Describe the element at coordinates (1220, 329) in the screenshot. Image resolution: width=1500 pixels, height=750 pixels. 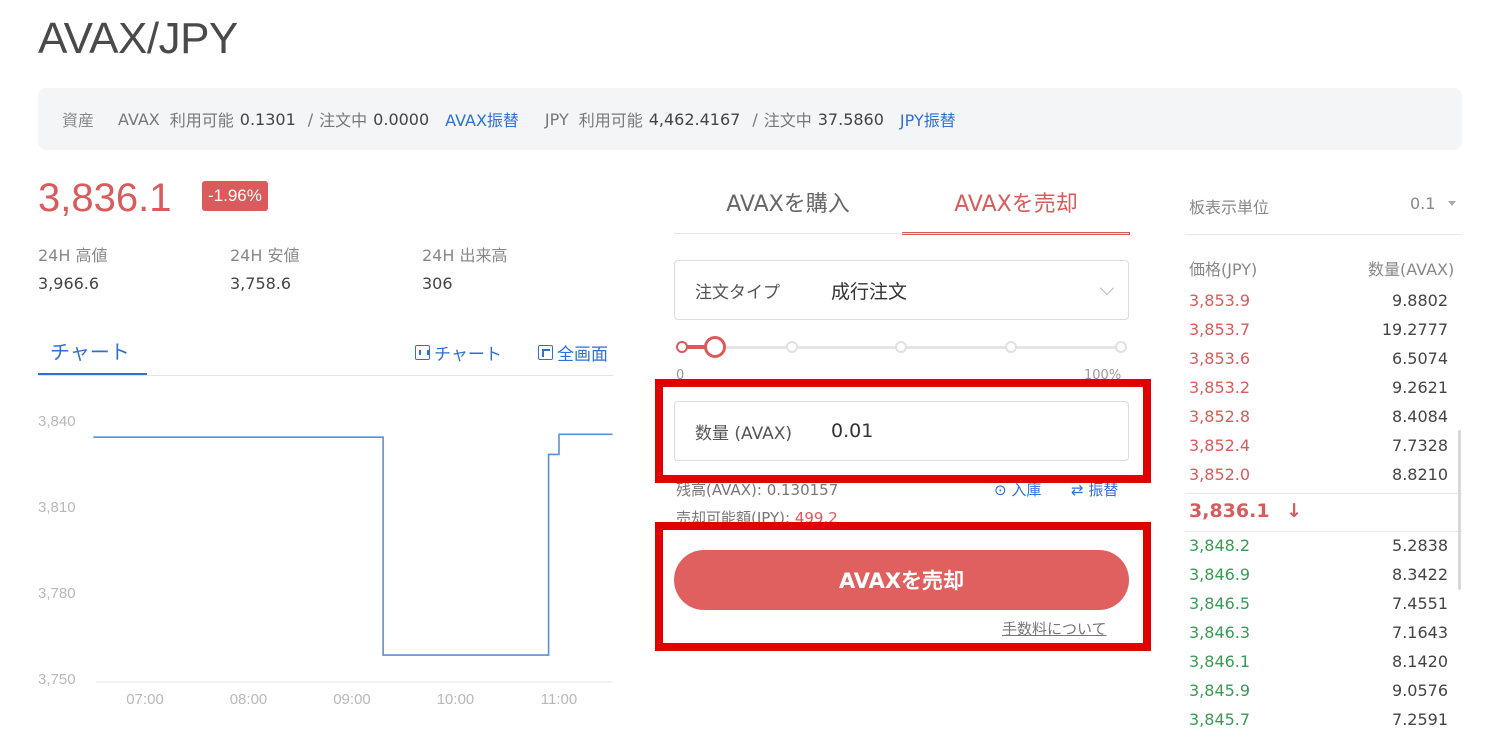
I see `orderbook-ask-price: 3,853.7` at that location.